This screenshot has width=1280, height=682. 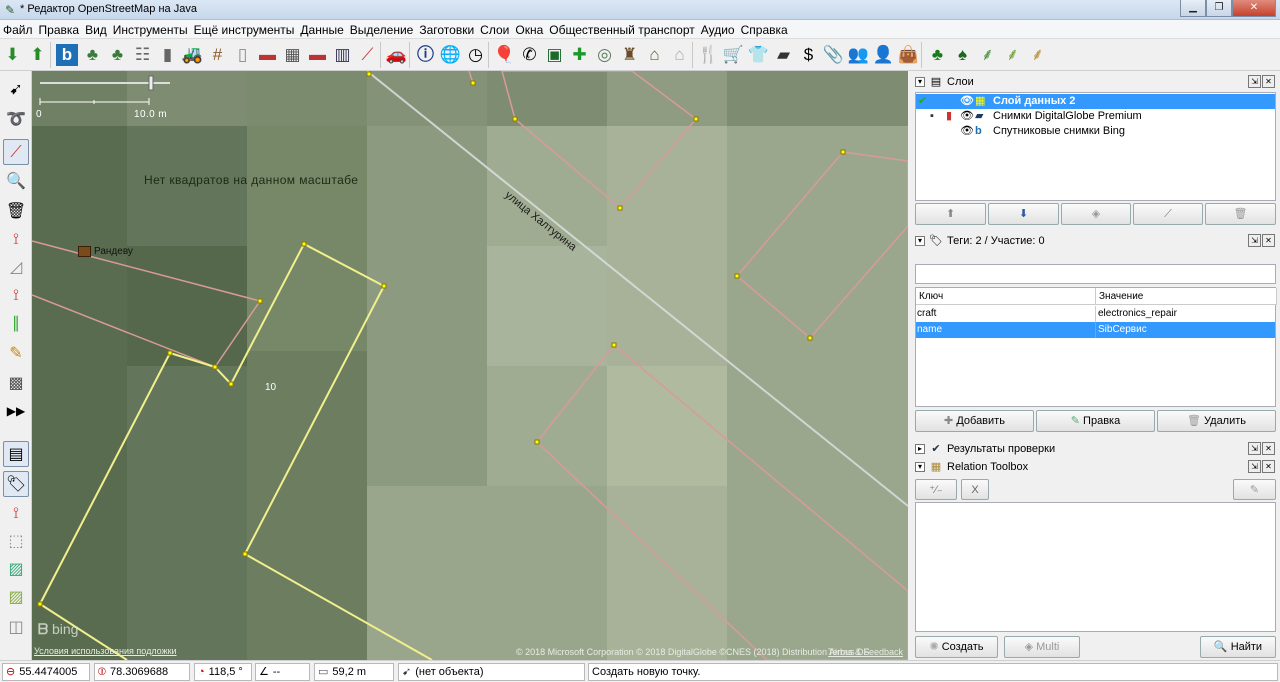 What do you see at coordinates (1240, 214) in the screenshot?
I see `delete-layer-button: 🗑` at bounding box center [1240, 214].